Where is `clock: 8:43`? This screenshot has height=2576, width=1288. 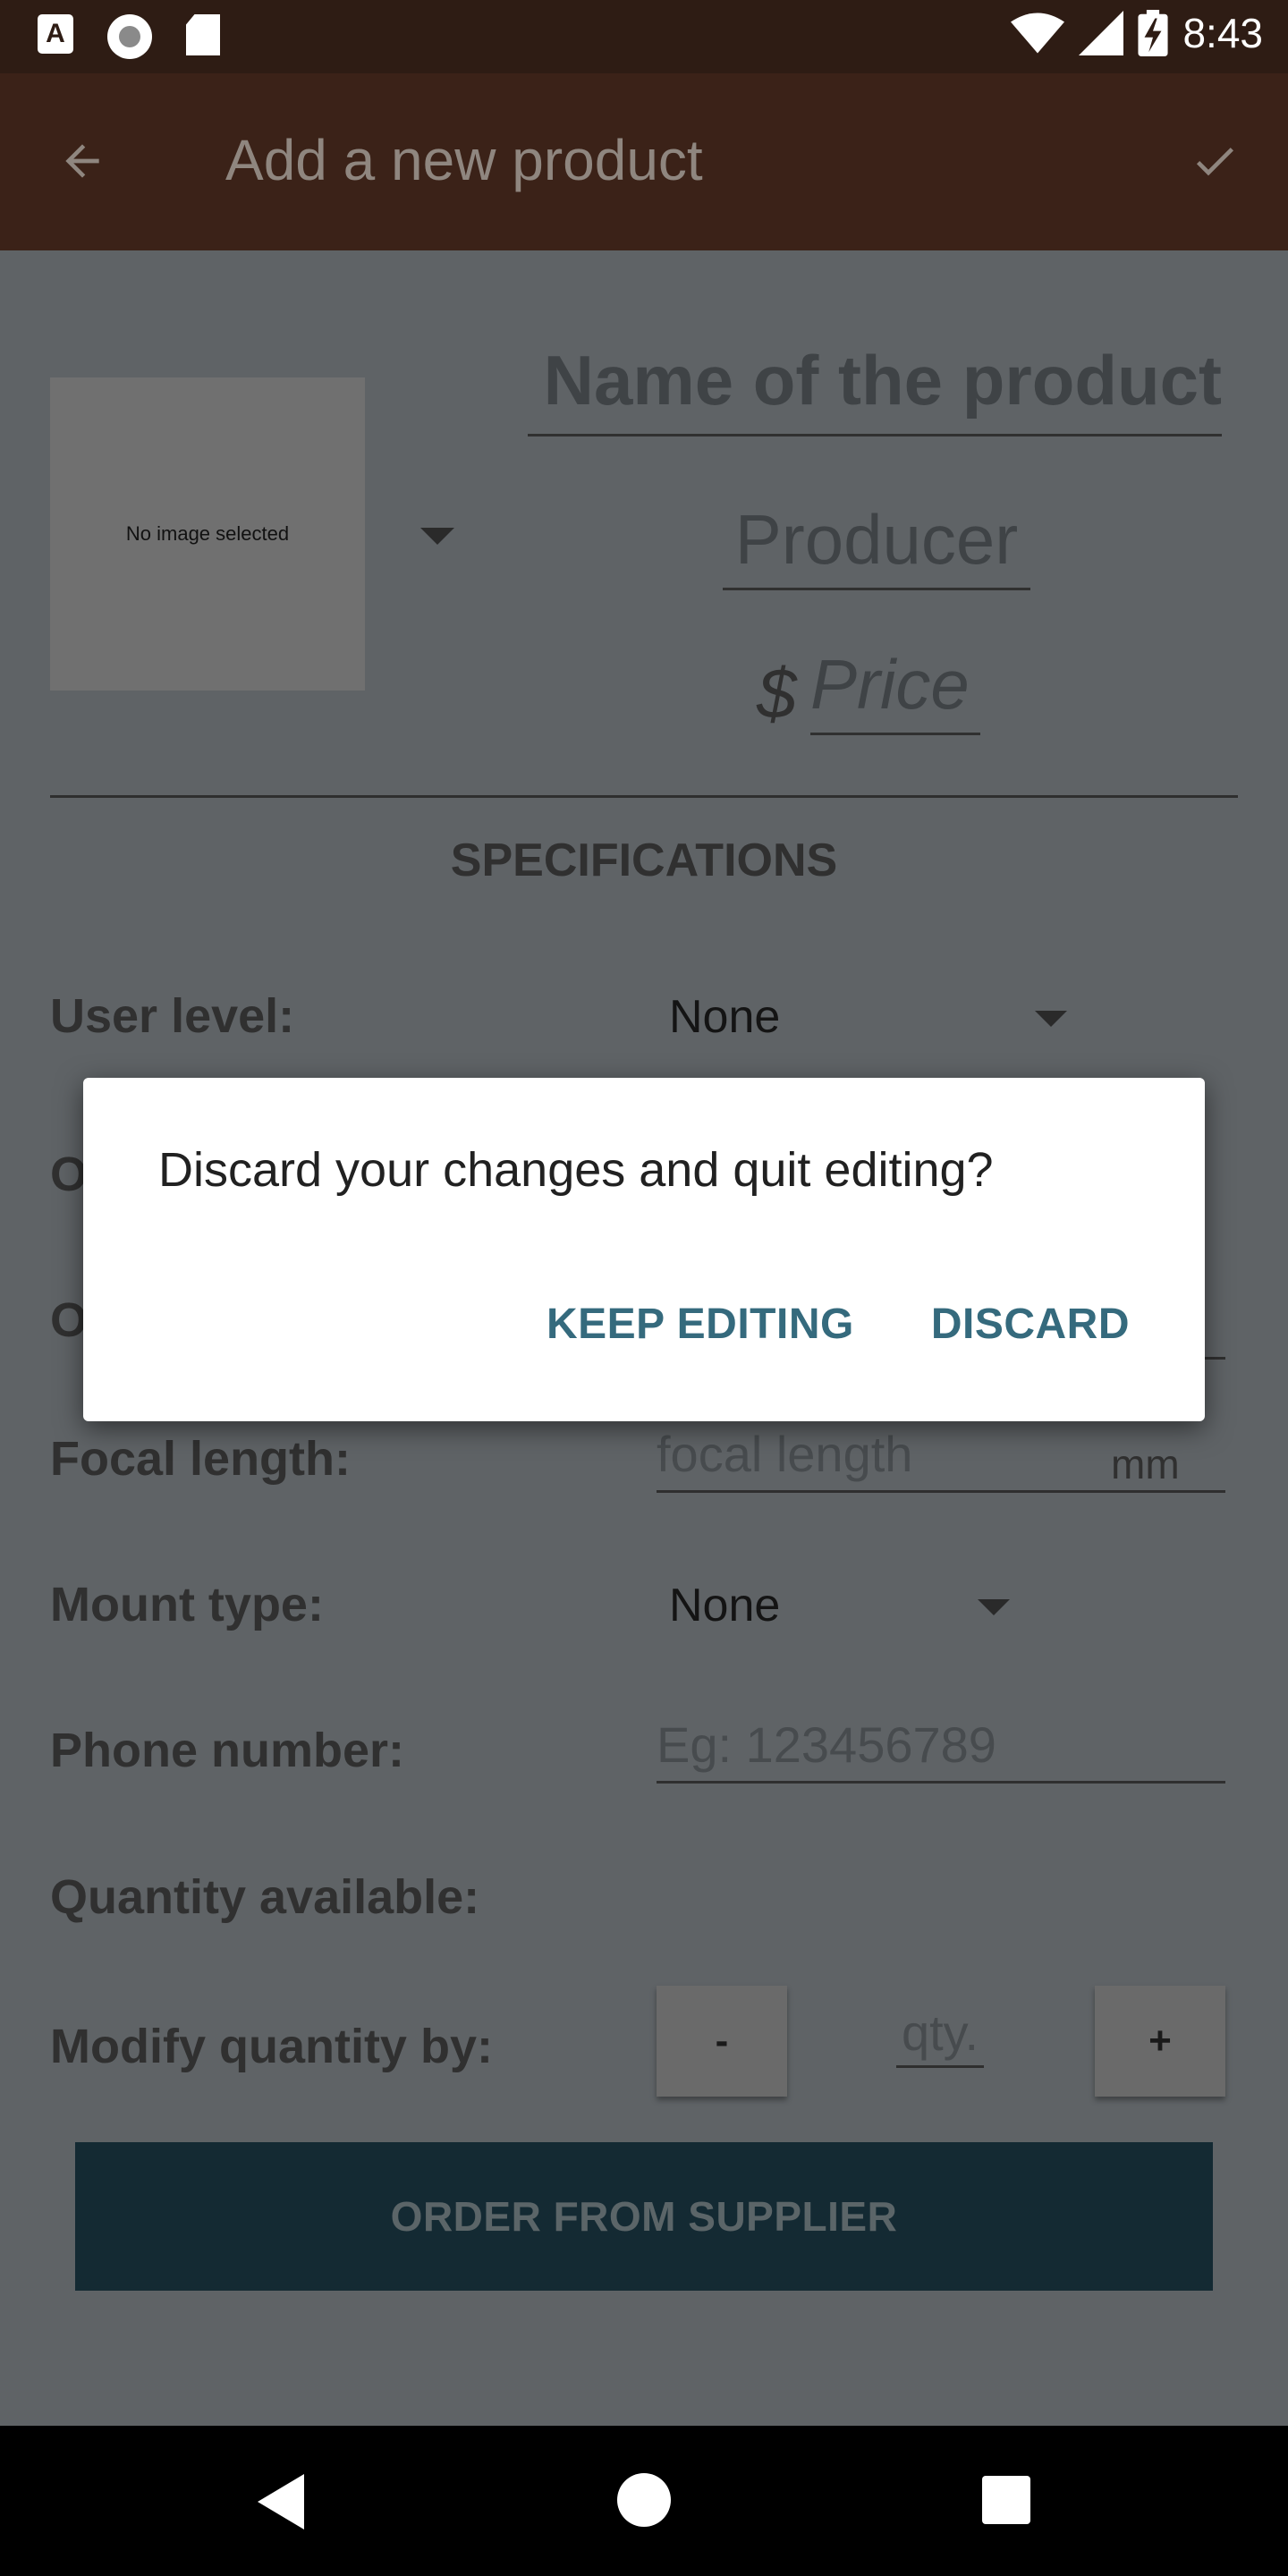
clock: 8:43 is located at coordinates (1222, 33).